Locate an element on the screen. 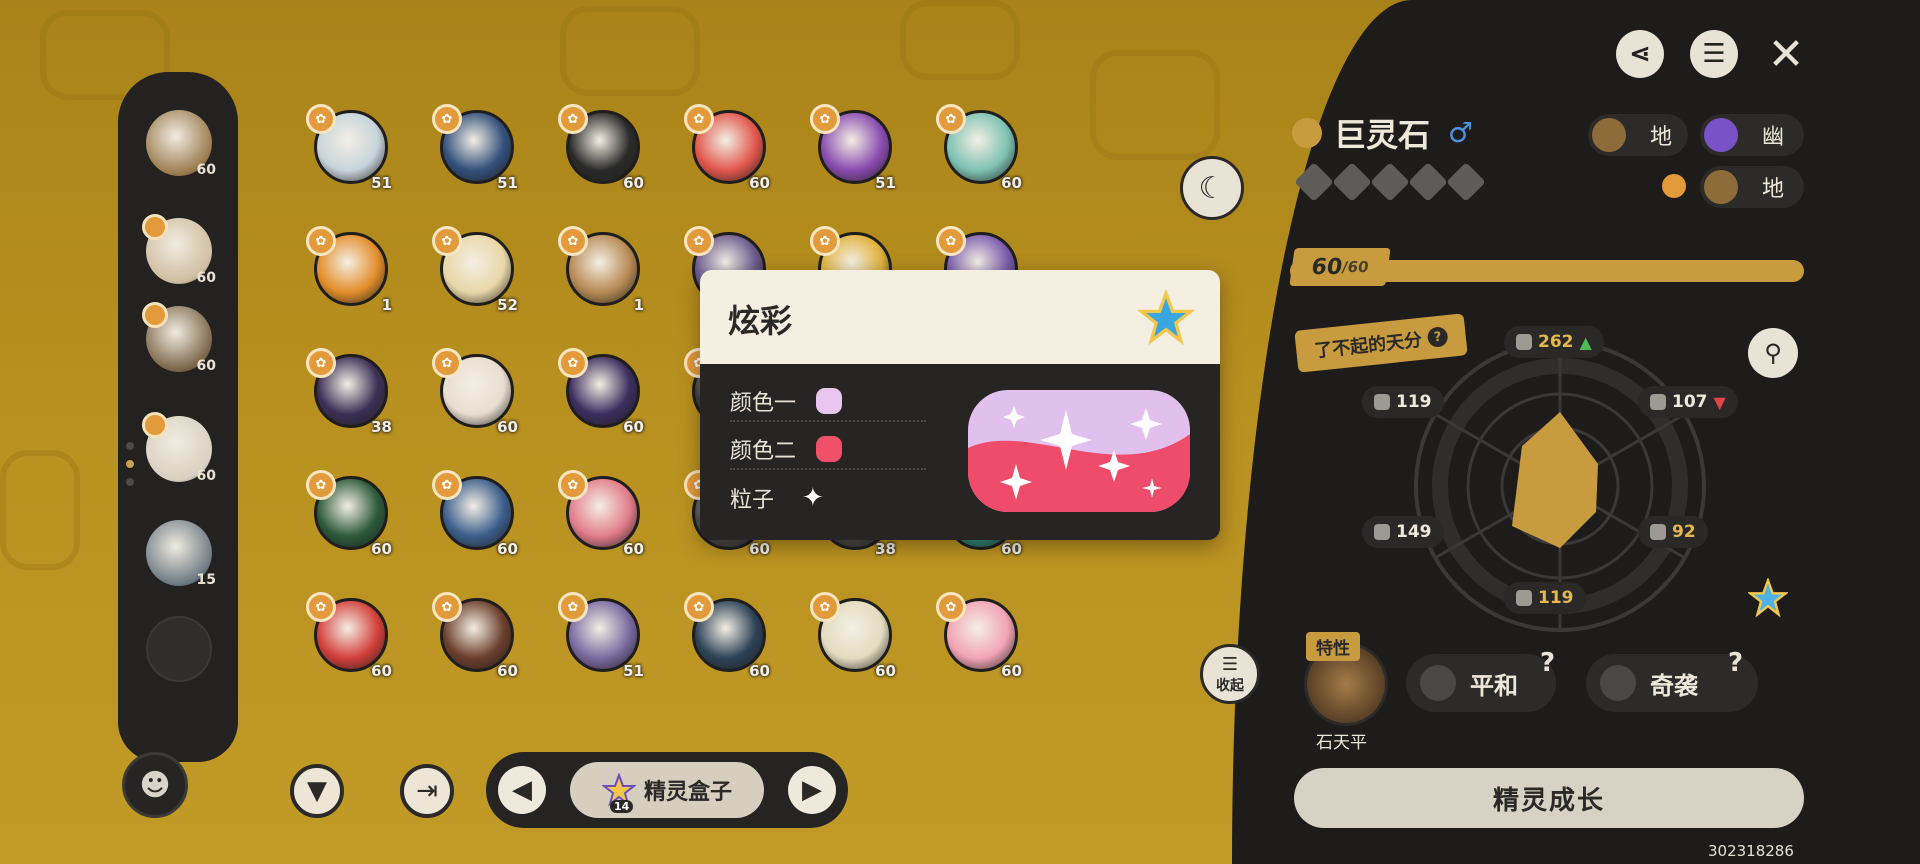  filter-button: ▼ is located at coordinates (317, 791).